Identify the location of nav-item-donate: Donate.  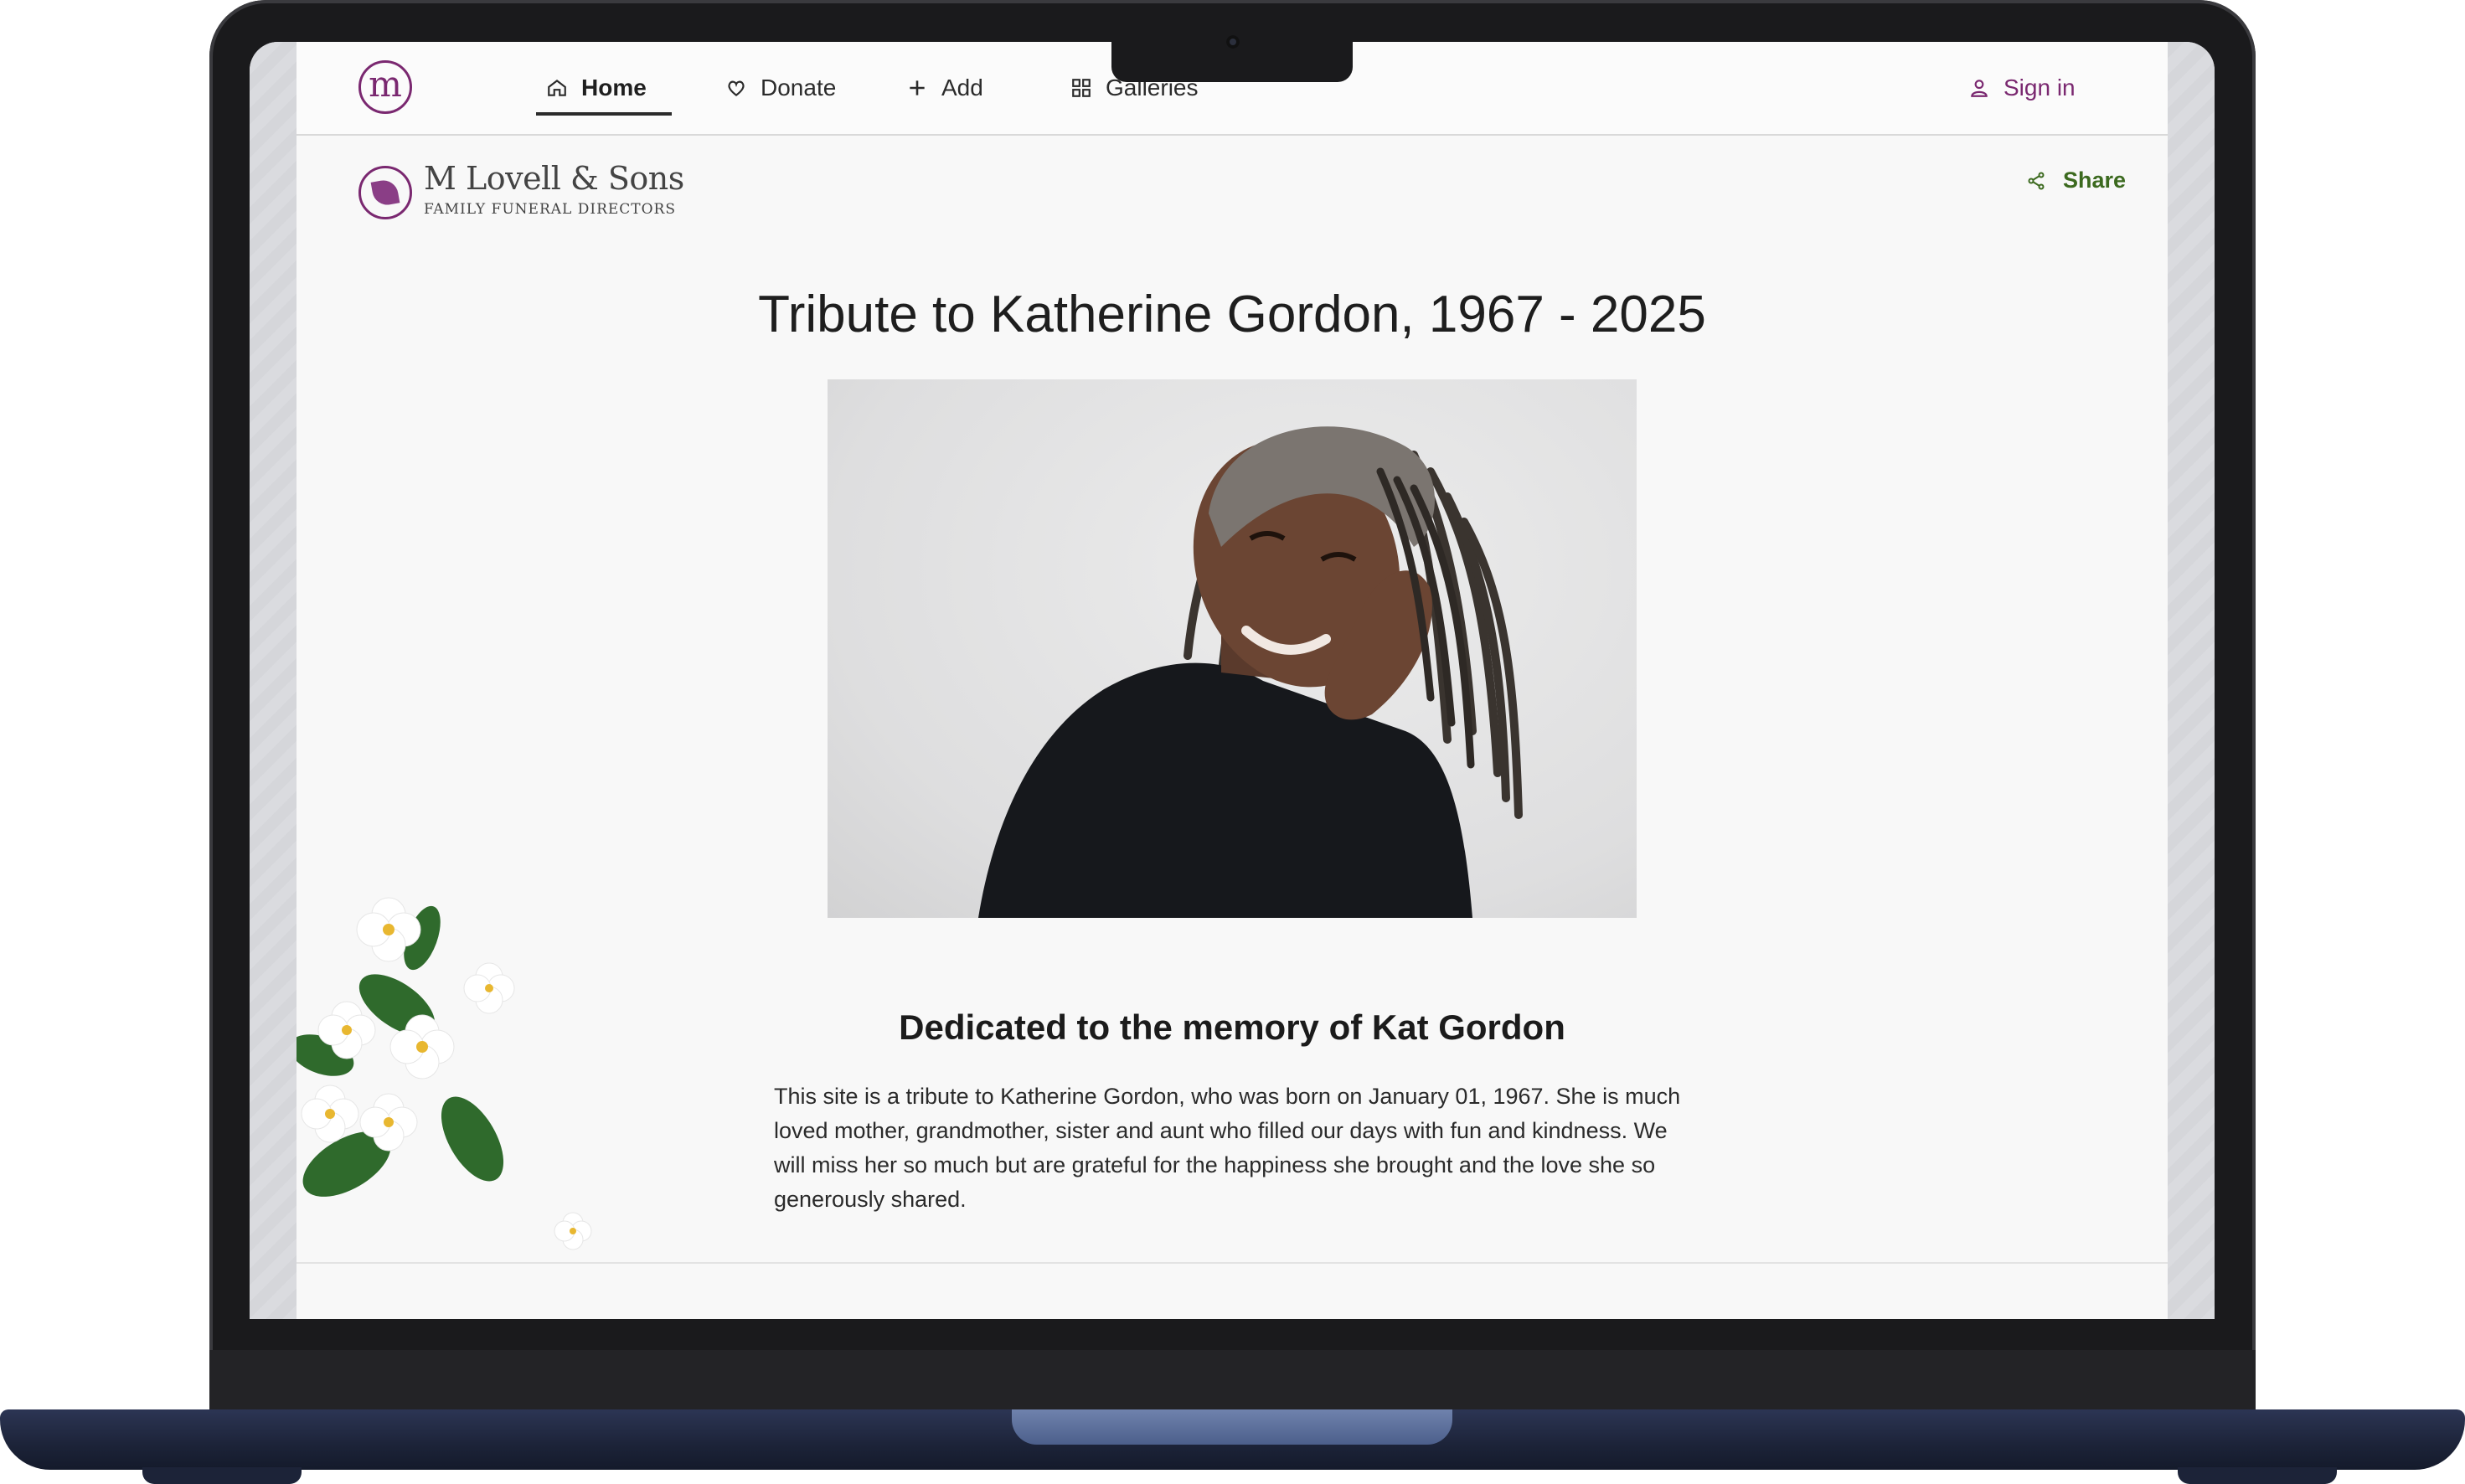
(780, 88).